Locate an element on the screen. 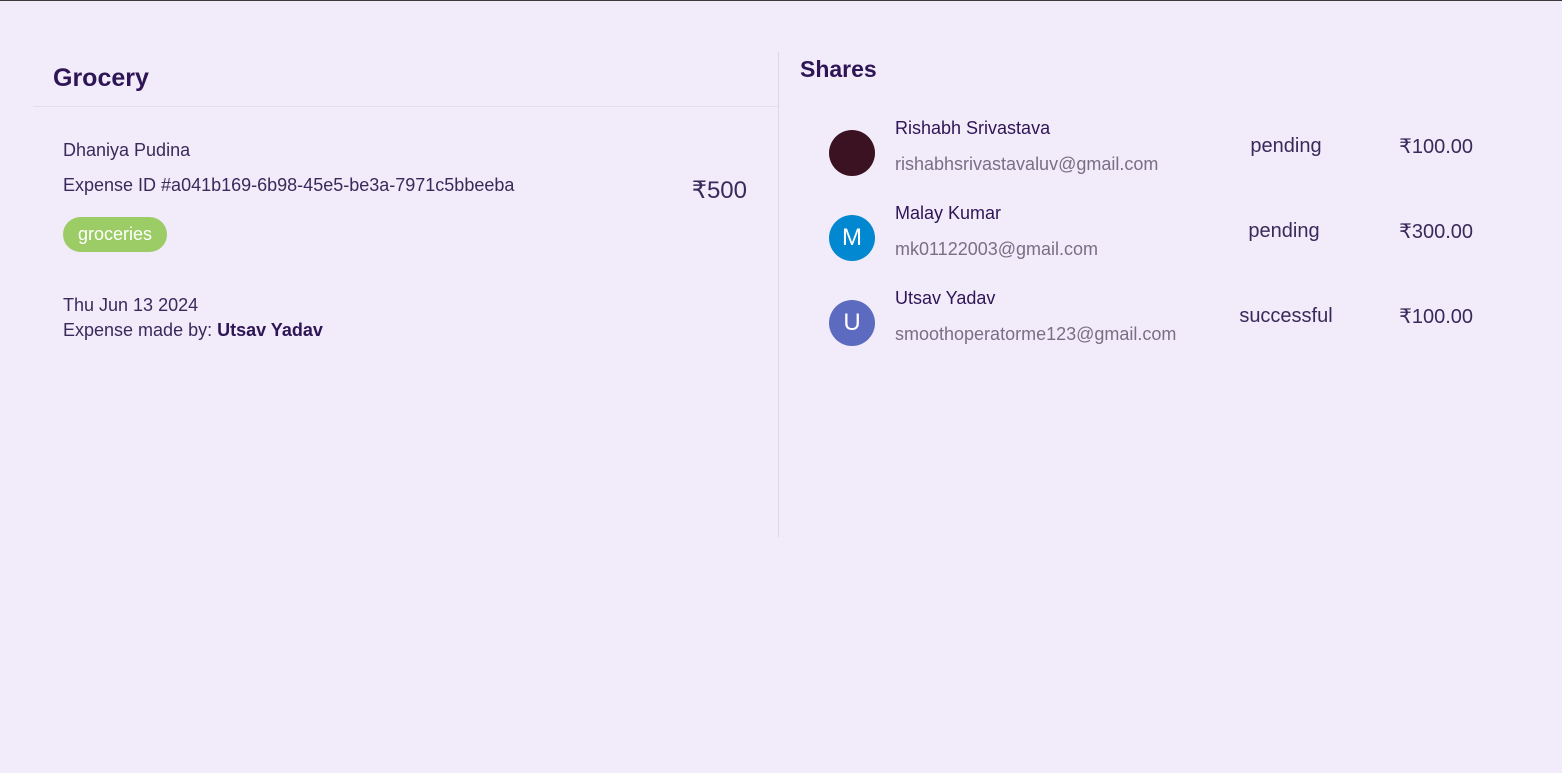 This screenshot has height=773, width=1562. share-name: Malay Kumar is located at coordinates (948, 213).